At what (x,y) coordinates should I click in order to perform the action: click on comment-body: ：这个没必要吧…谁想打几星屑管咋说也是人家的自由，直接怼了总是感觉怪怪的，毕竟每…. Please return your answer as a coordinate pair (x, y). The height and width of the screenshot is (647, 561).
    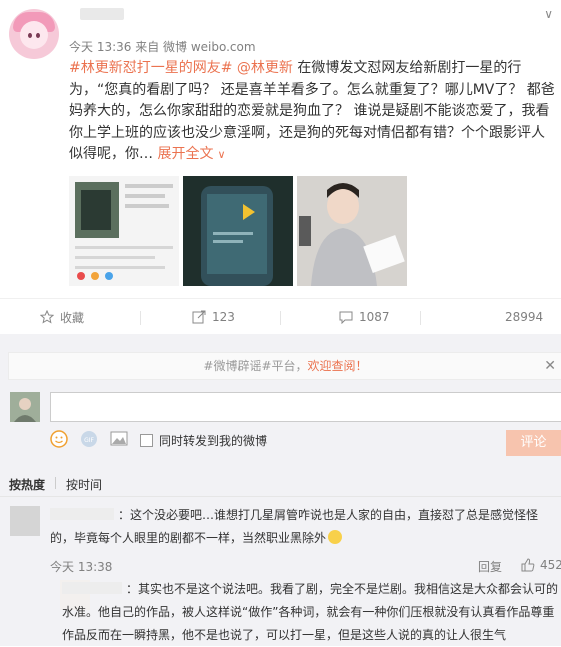
    Looking at the image, I should click on (294, 526).